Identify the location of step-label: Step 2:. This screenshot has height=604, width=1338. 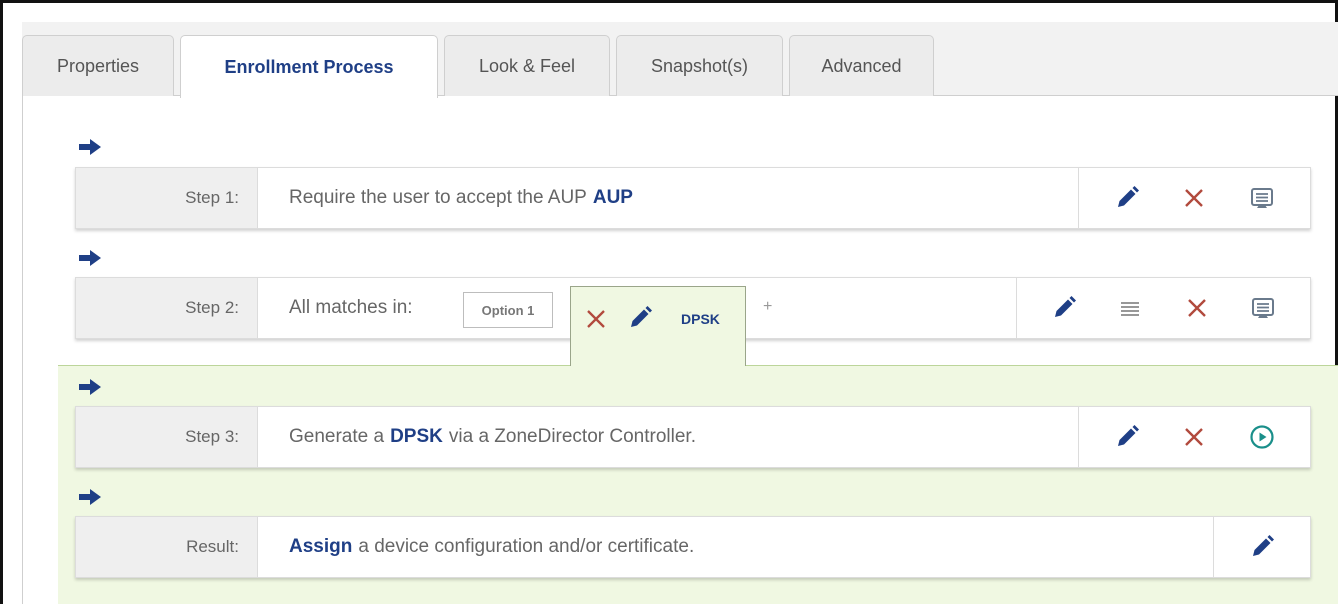
(167, 308).